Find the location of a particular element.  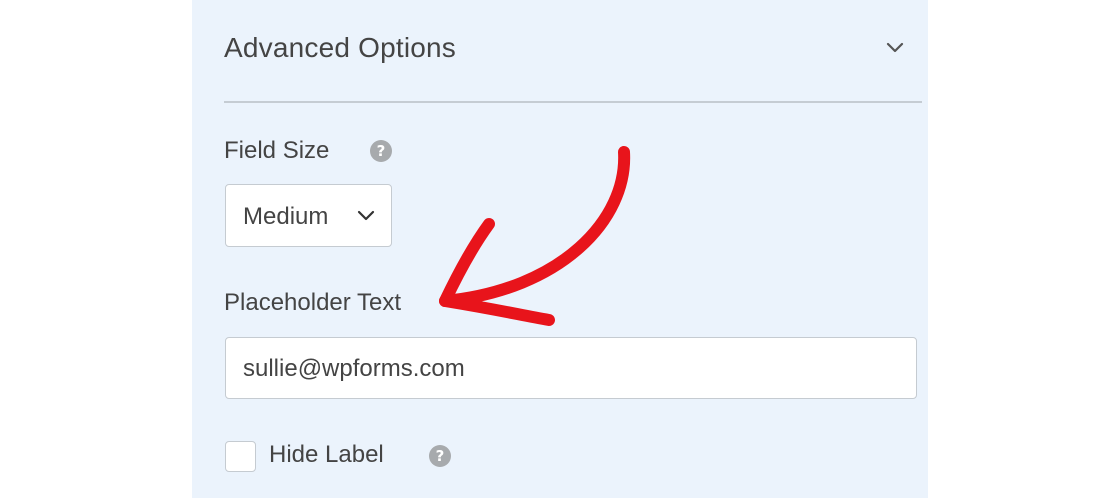

advanced-options-title: Advanced Options is located at coordinates (340, 47).